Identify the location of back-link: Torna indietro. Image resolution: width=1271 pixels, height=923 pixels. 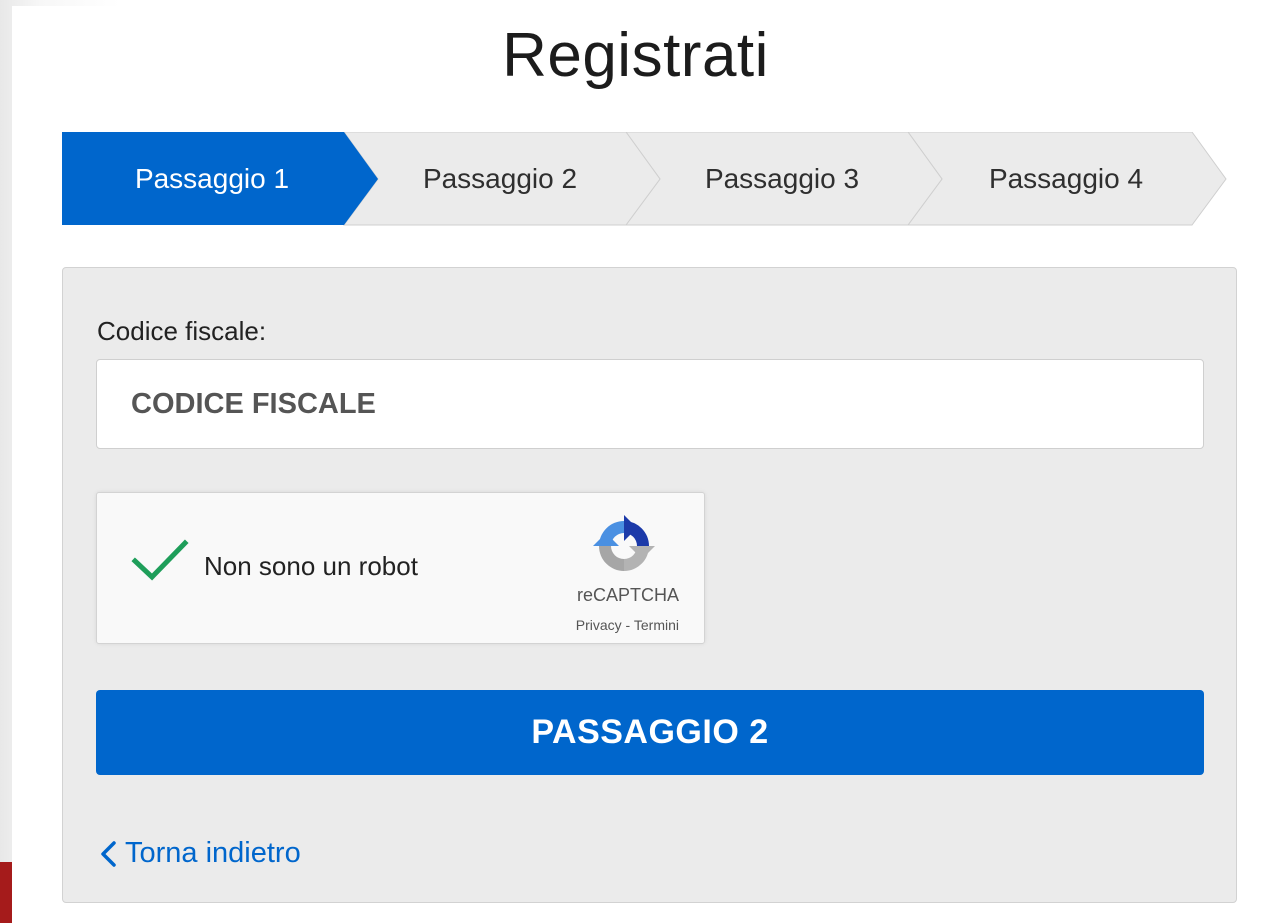
(200, 853).